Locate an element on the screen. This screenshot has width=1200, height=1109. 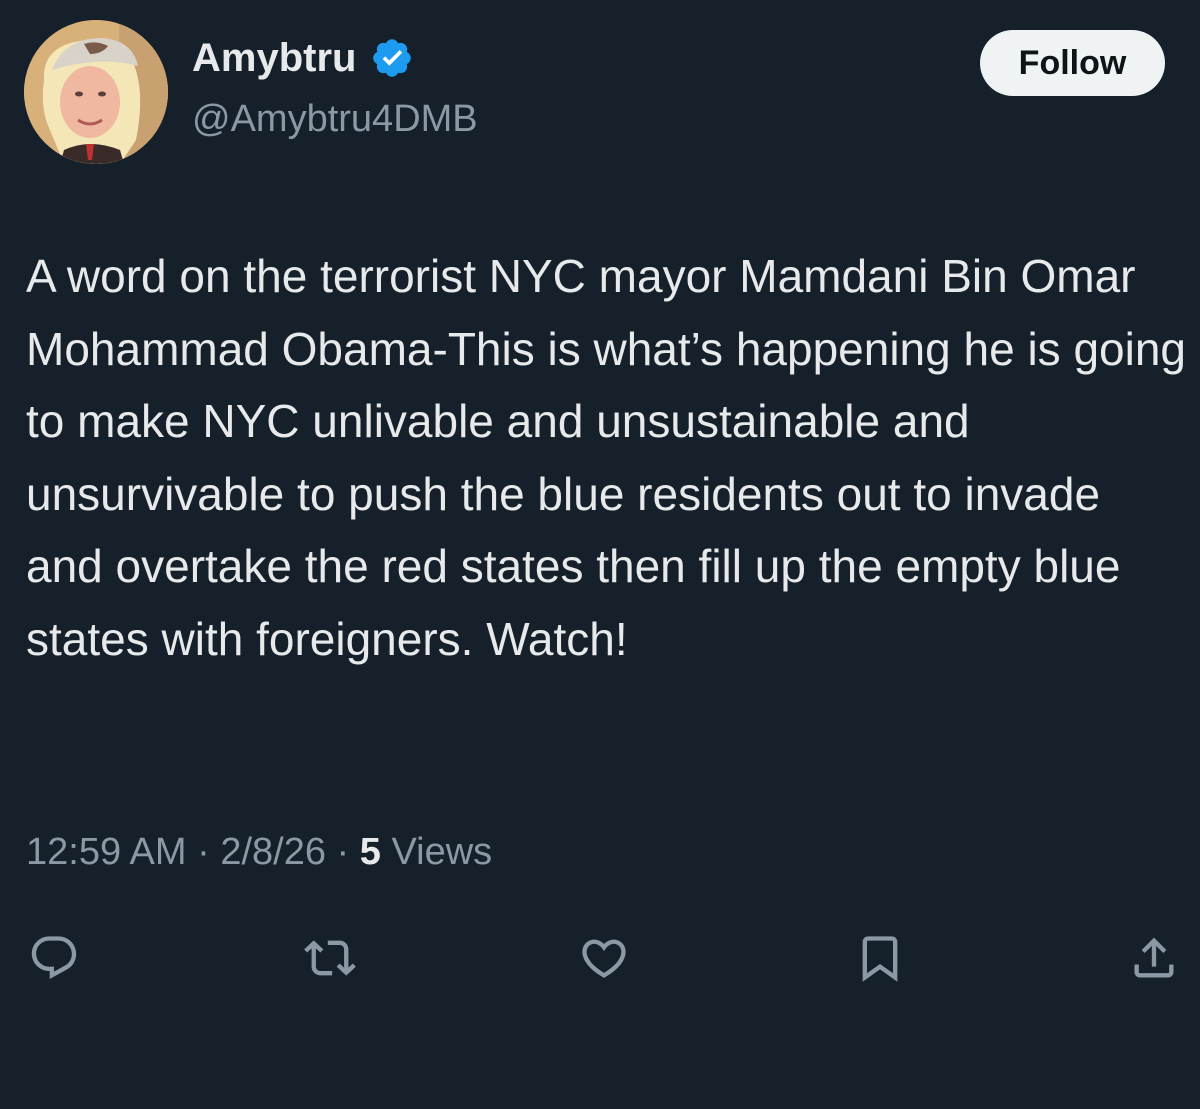
like-icon is located at coordinates (604, 958).